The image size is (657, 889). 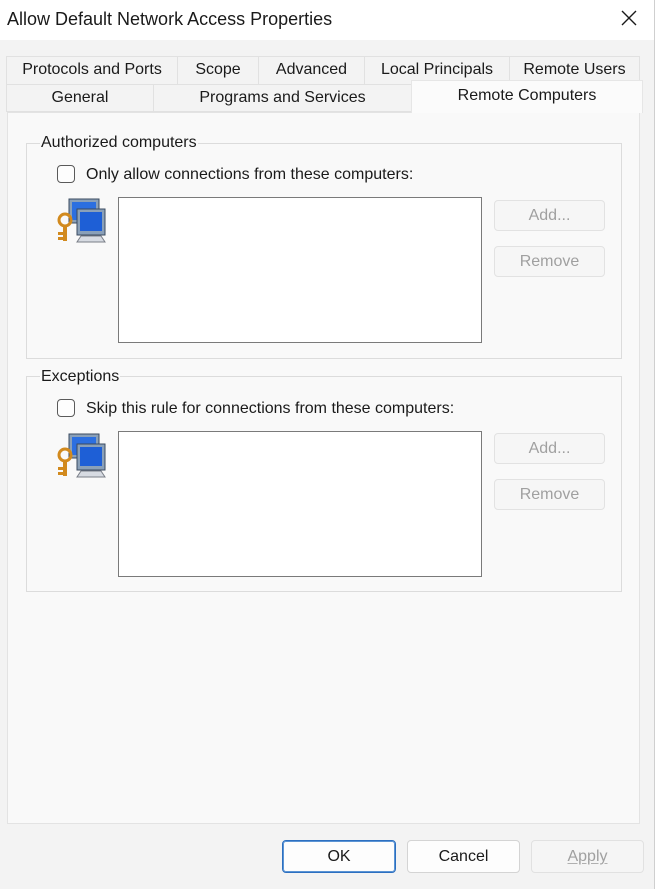 What do you see at coordinates (300, 504) in the screenshot?
I see `exceptions-computers-list` at bounding box center [300, 504].